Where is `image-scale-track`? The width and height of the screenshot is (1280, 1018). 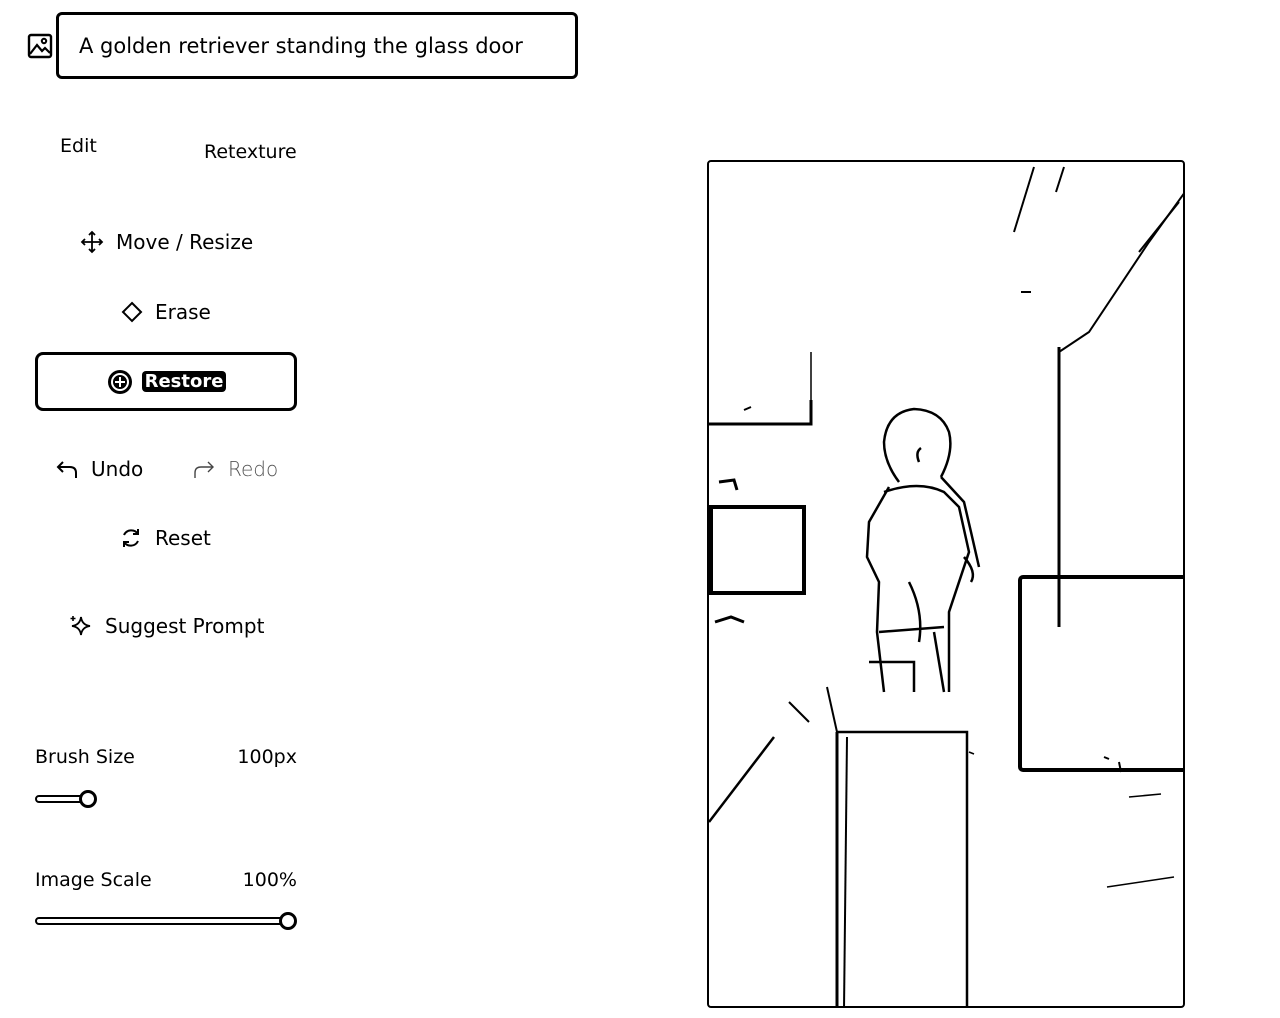 image-scale-track is located at coordinates (161, 921).